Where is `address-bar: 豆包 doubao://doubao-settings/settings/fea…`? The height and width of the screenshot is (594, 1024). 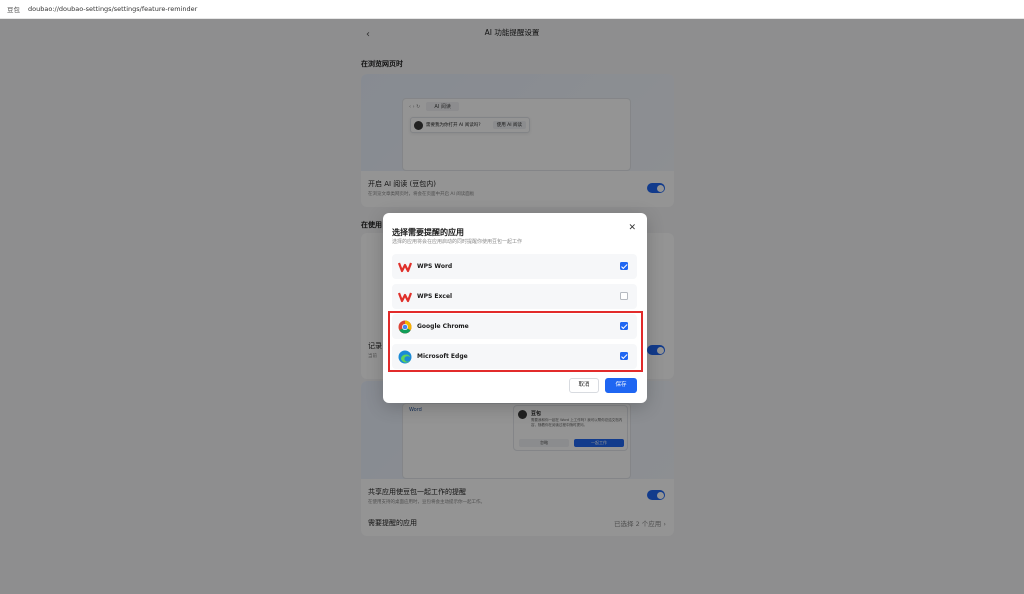
address-bar: 豆包 doubao://doubao-settings/settings/fea… is located at coordinates (512, 9).